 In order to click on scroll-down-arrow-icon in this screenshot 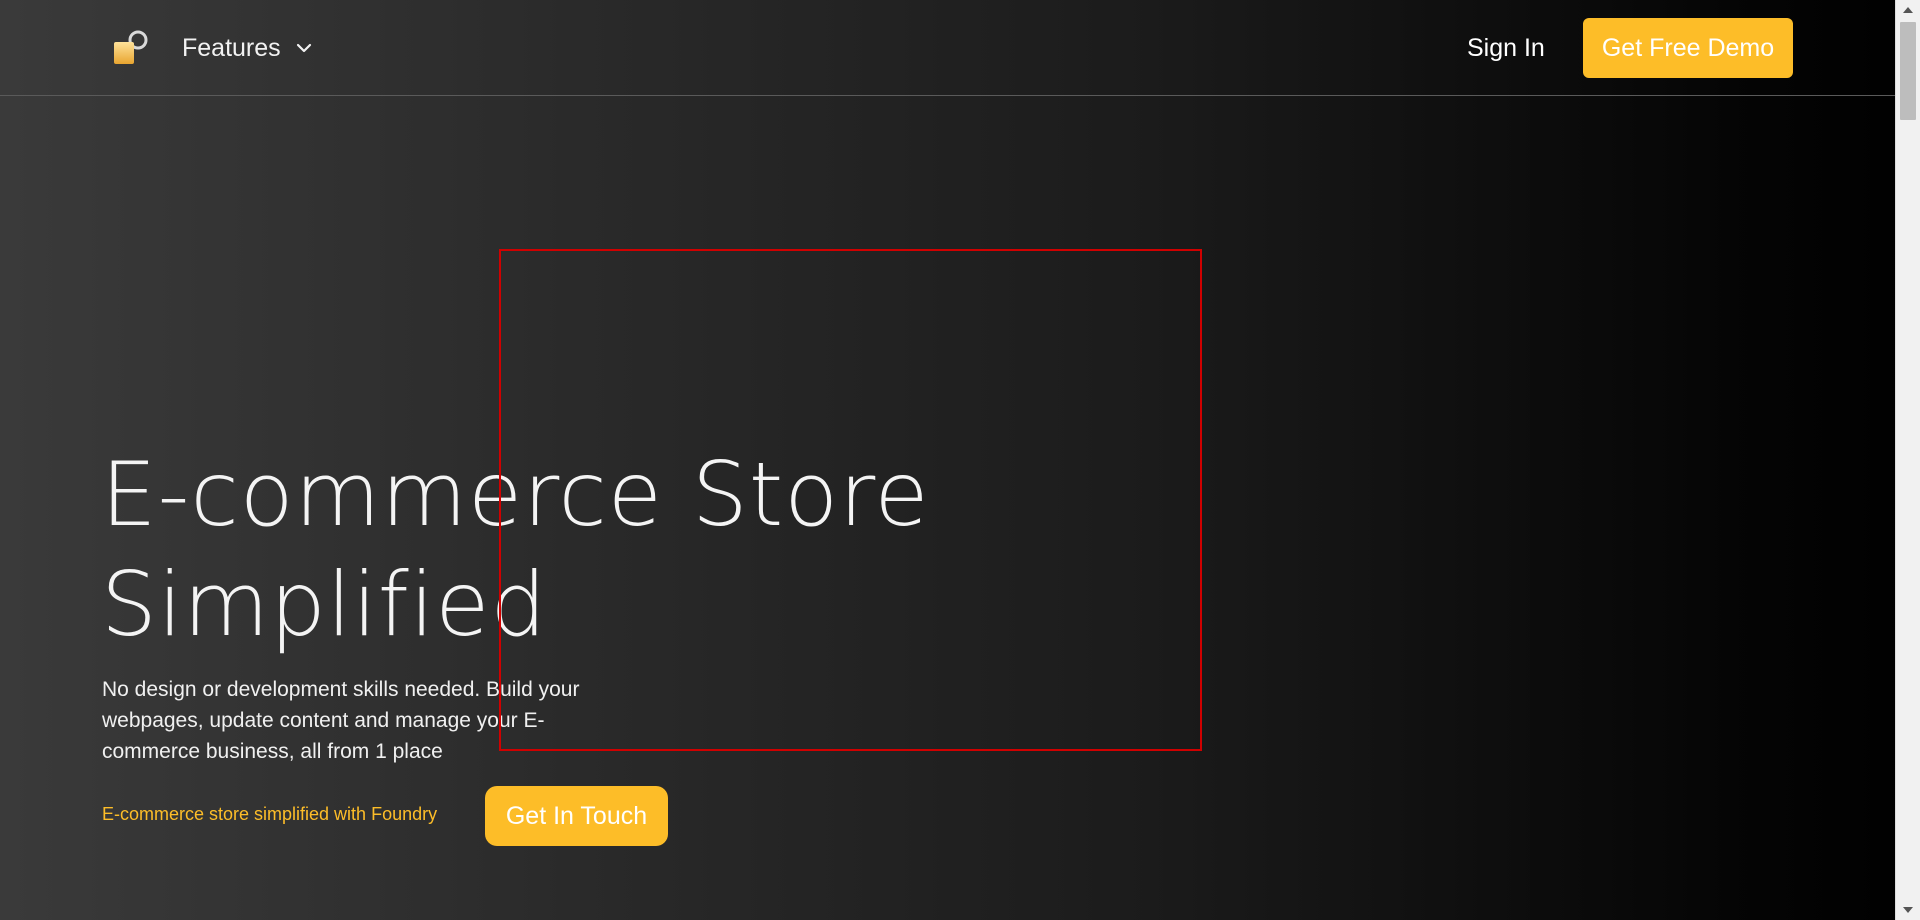, I will do `click(1908, 910)`.